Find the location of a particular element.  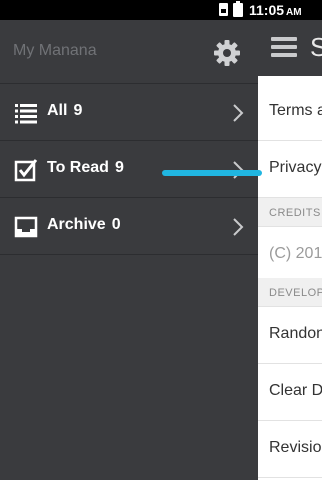

section-header-developer: DEVELOPE is located at coordinates (290, 292).